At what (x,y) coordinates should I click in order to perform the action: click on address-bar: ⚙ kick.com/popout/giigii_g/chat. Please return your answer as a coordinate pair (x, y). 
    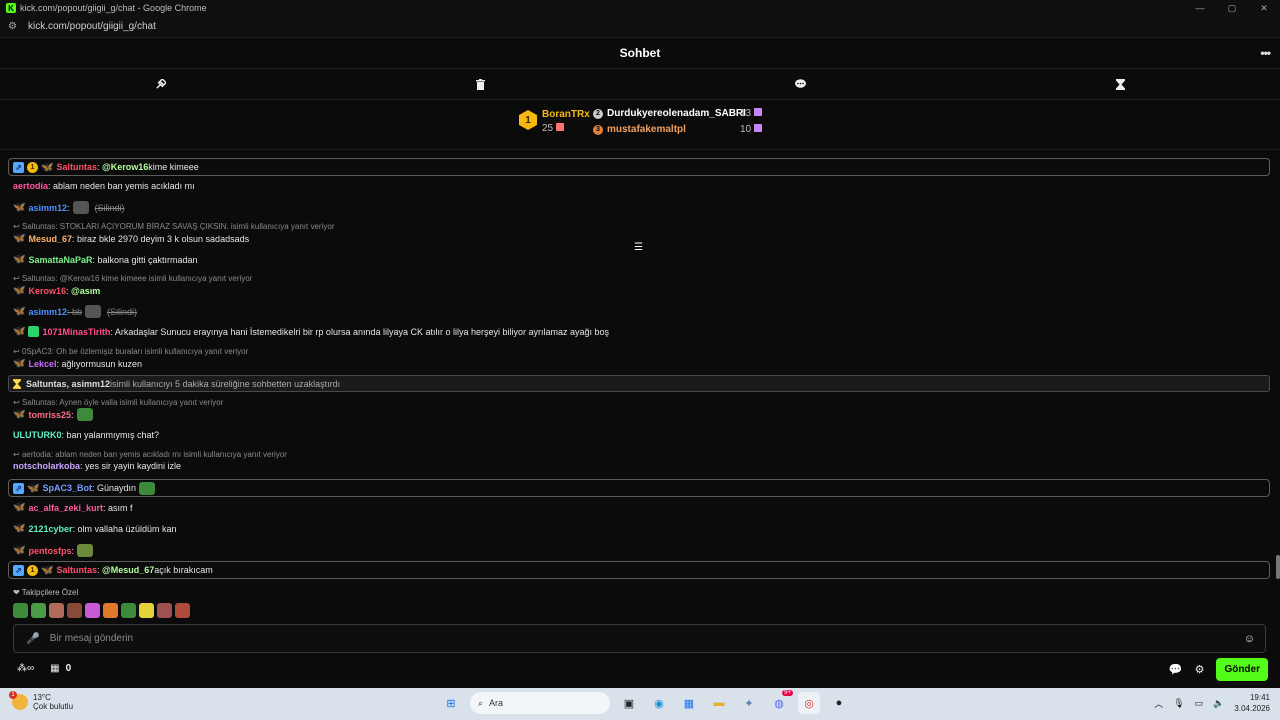
    Looking at the image, I should click on (640, 27).